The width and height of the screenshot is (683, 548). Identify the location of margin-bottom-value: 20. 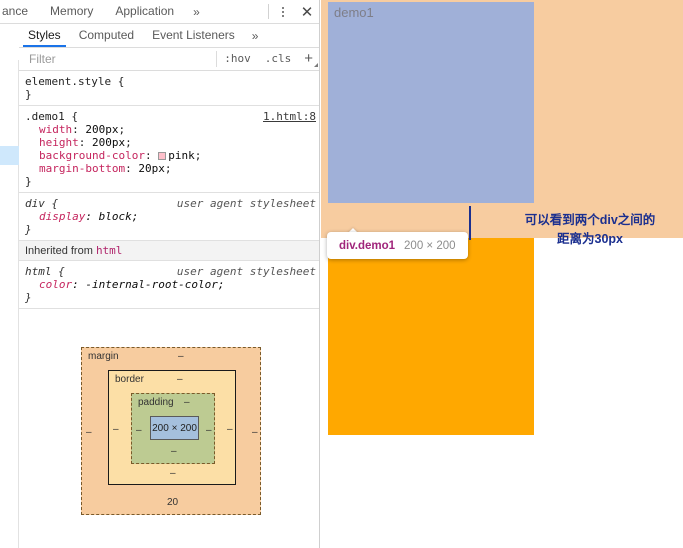
(172, 502).